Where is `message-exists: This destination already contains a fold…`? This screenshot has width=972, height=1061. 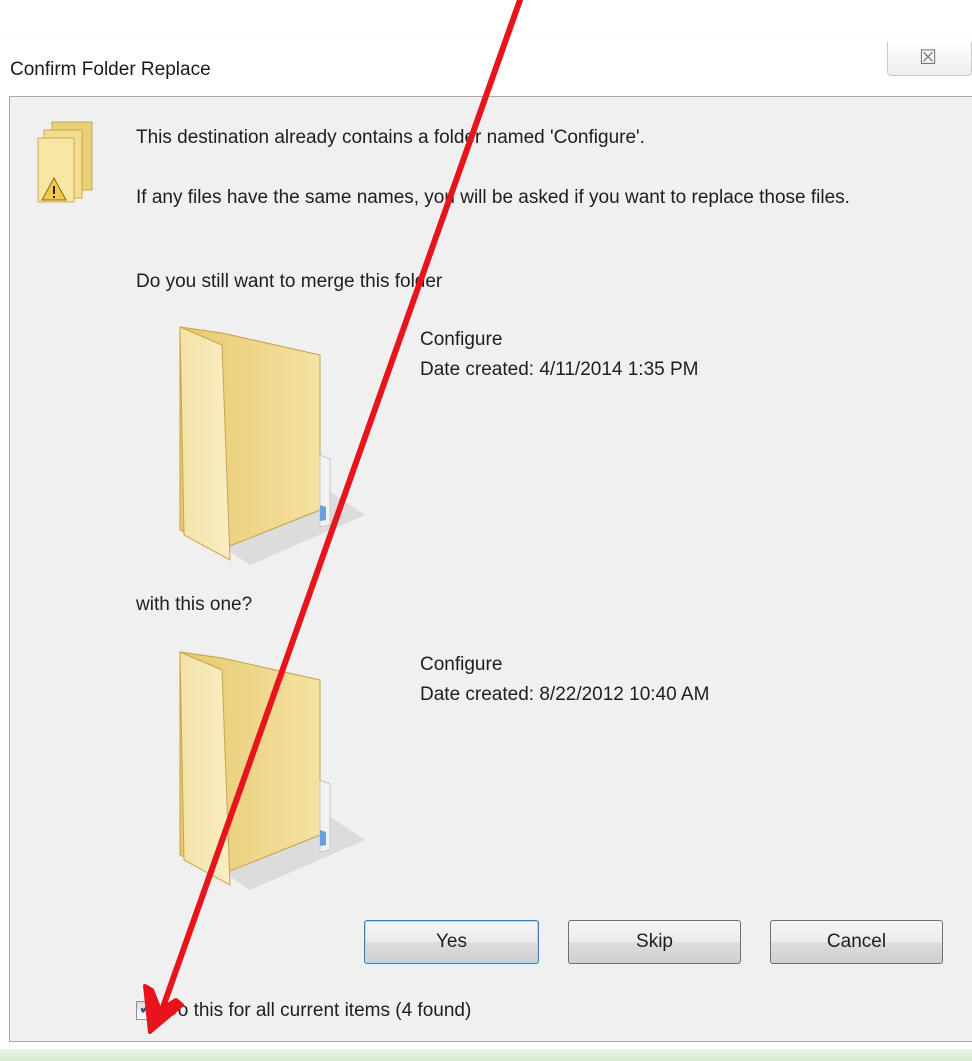
message-exists: This destination already contains a fold… is located at coordinates (390, 137).